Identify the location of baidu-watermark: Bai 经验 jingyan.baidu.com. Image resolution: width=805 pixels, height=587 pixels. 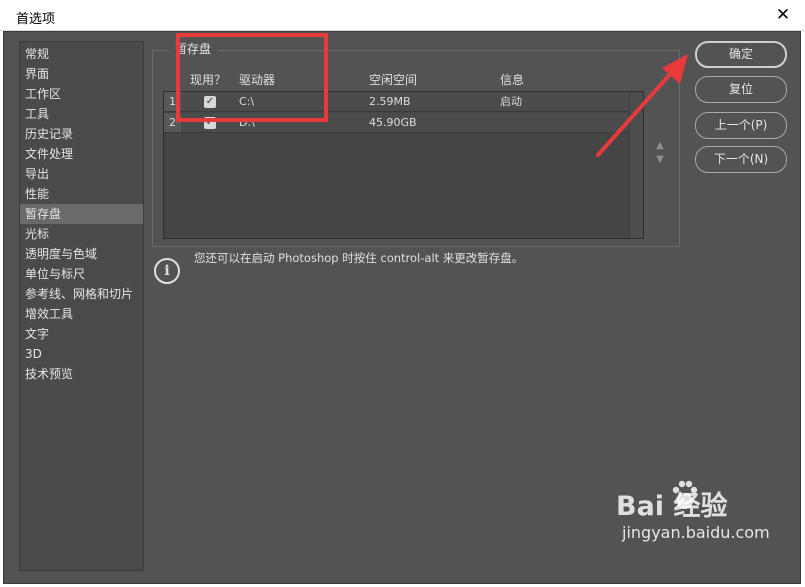
(692, 523).